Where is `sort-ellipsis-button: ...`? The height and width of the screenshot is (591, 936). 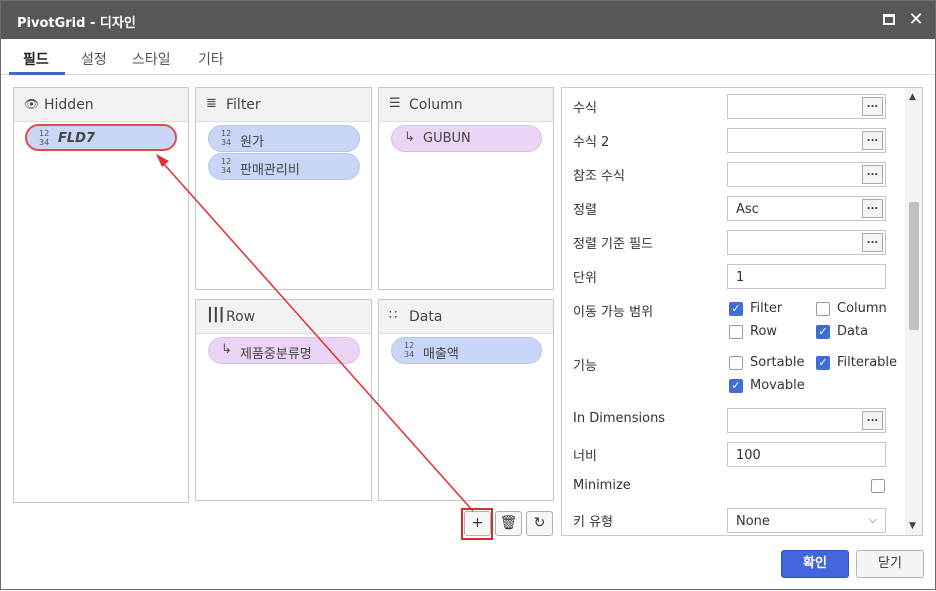 sort-ellipsis-button: ... is located at coordinates (872, 208).